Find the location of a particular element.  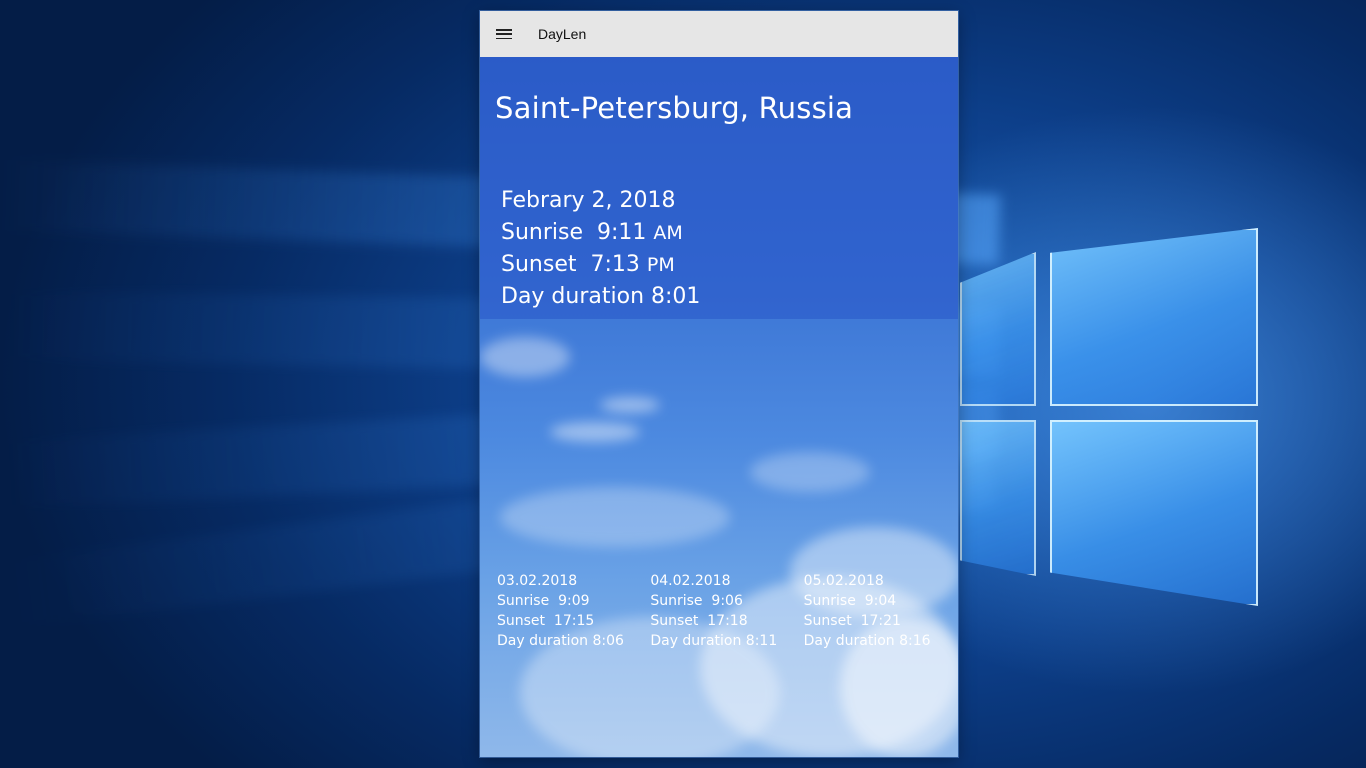

sunrise-ampm: AM is located at coordinates (668, 233).